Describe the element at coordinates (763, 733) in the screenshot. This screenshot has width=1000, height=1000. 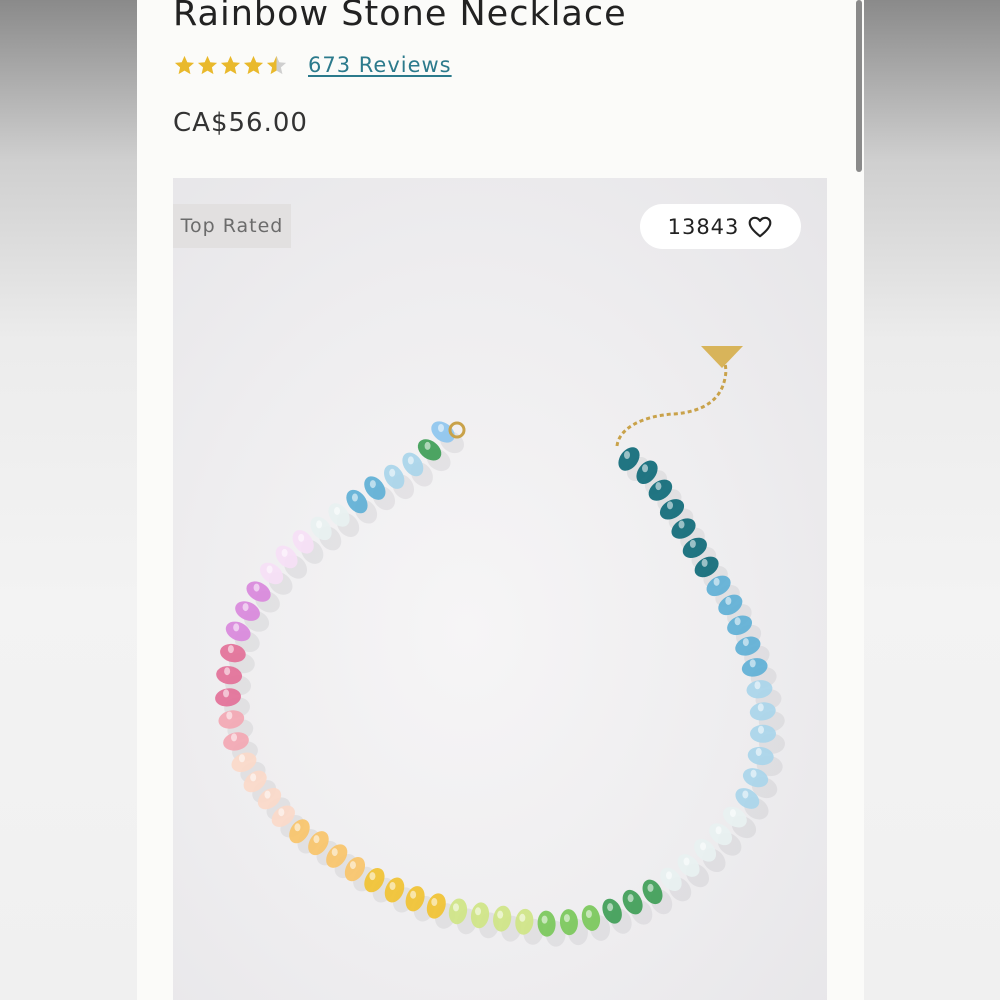
I see `bead` at that location.